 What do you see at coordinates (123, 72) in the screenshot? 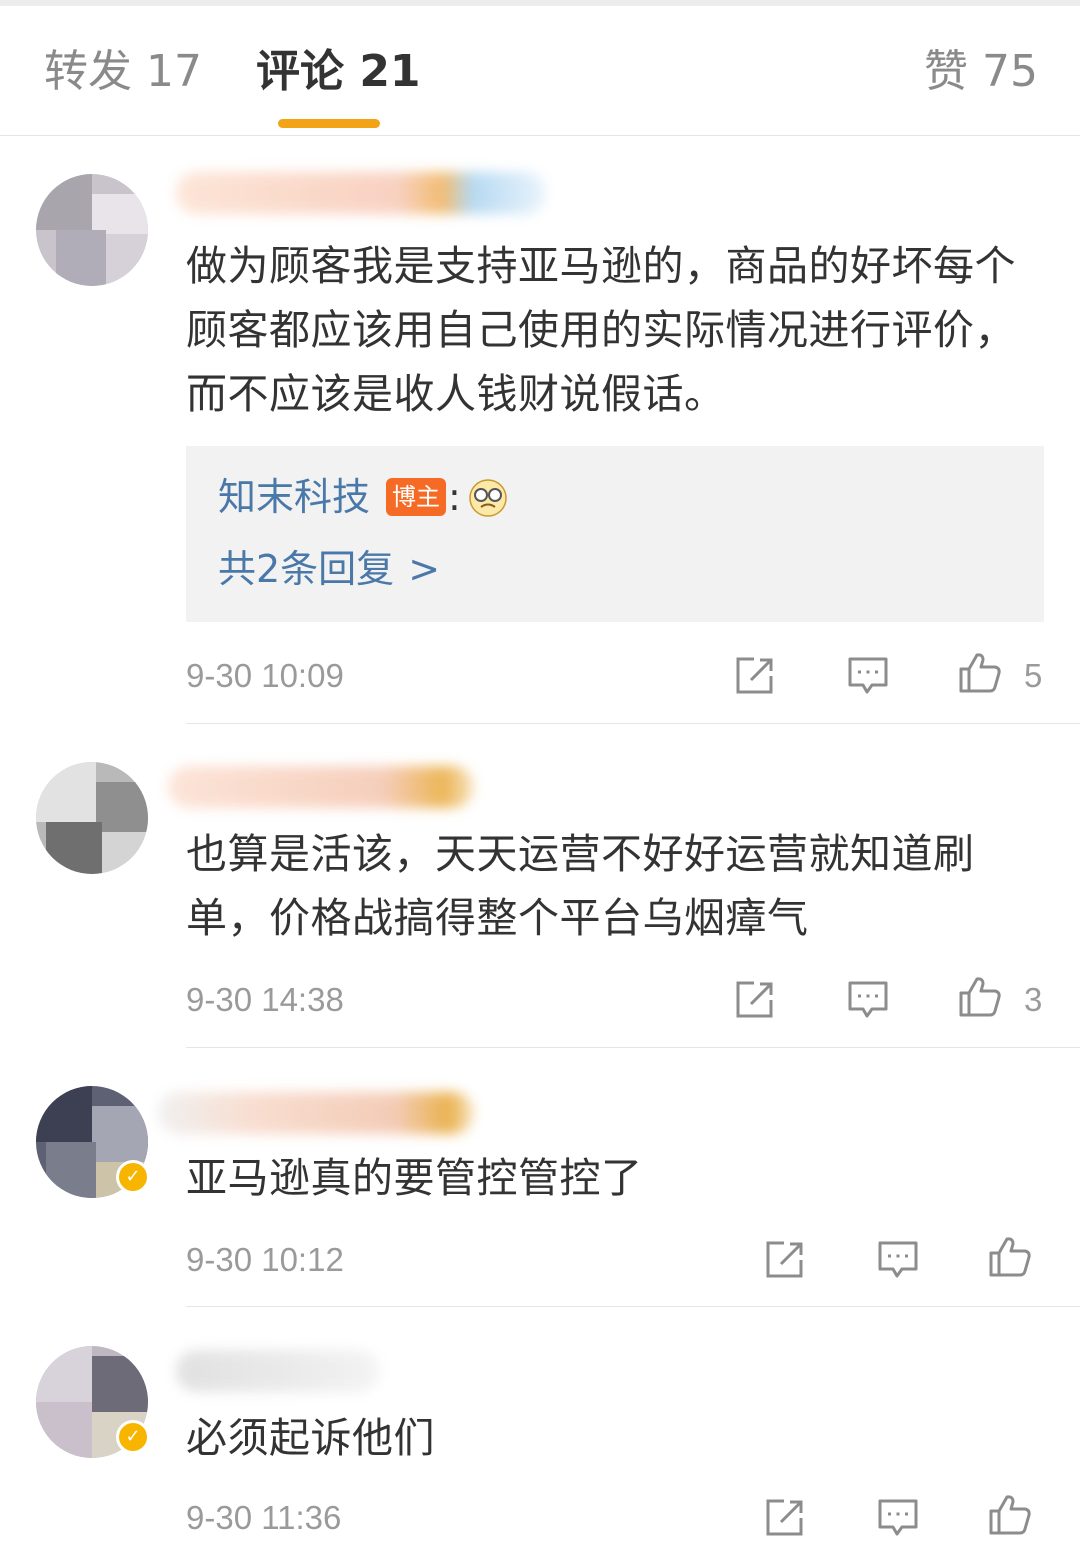
I see `tab-reposts: 转发 17` at bounding box center [123, 72].